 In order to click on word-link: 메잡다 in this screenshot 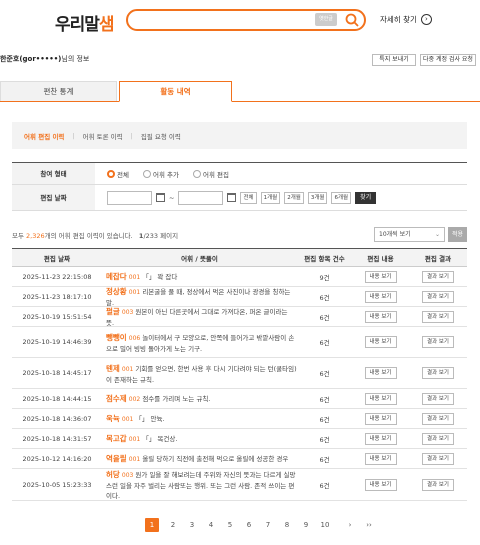, I will do `click(116, 276)`.